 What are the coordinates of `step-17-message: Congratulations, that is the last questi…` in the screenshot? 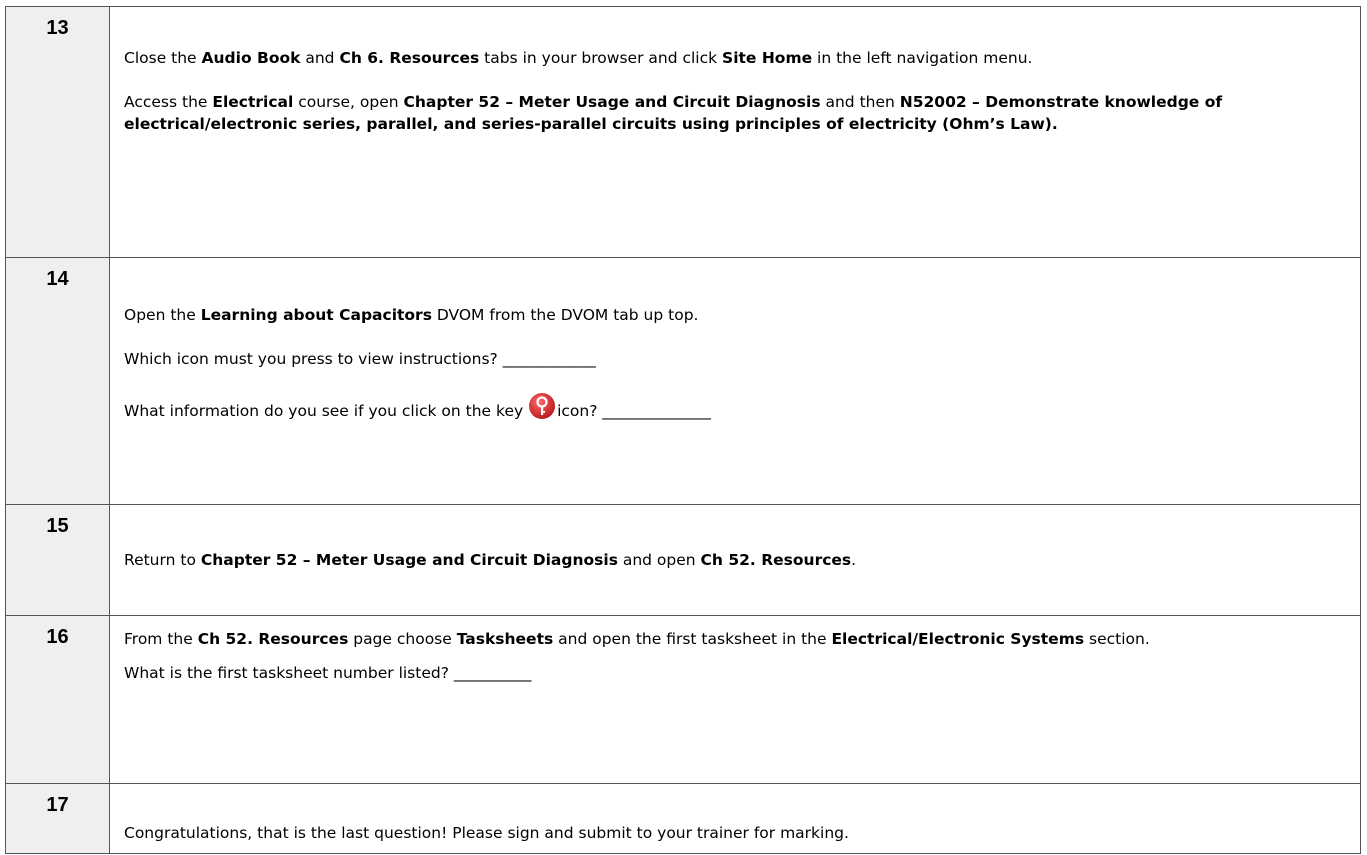 It's located at (486, 833).